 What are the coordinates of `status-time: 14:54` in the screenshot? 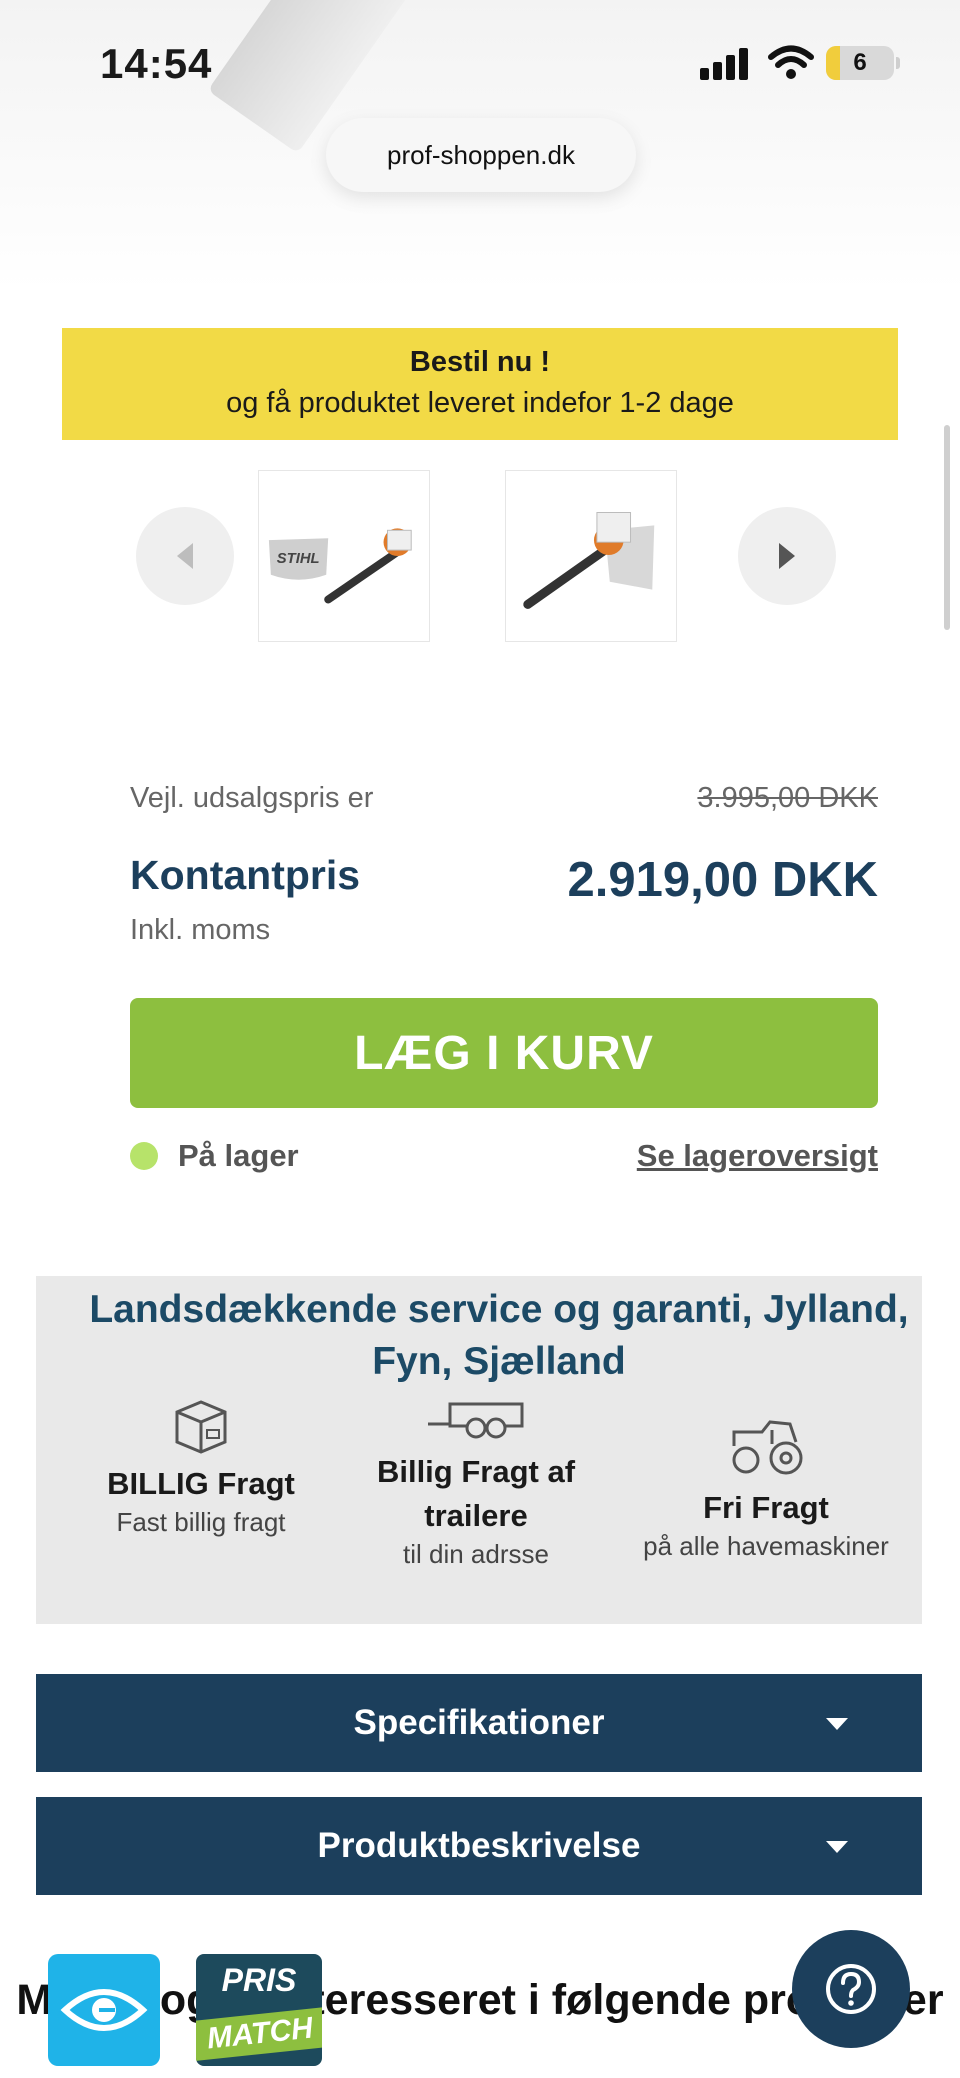 It's located at (156, 63).